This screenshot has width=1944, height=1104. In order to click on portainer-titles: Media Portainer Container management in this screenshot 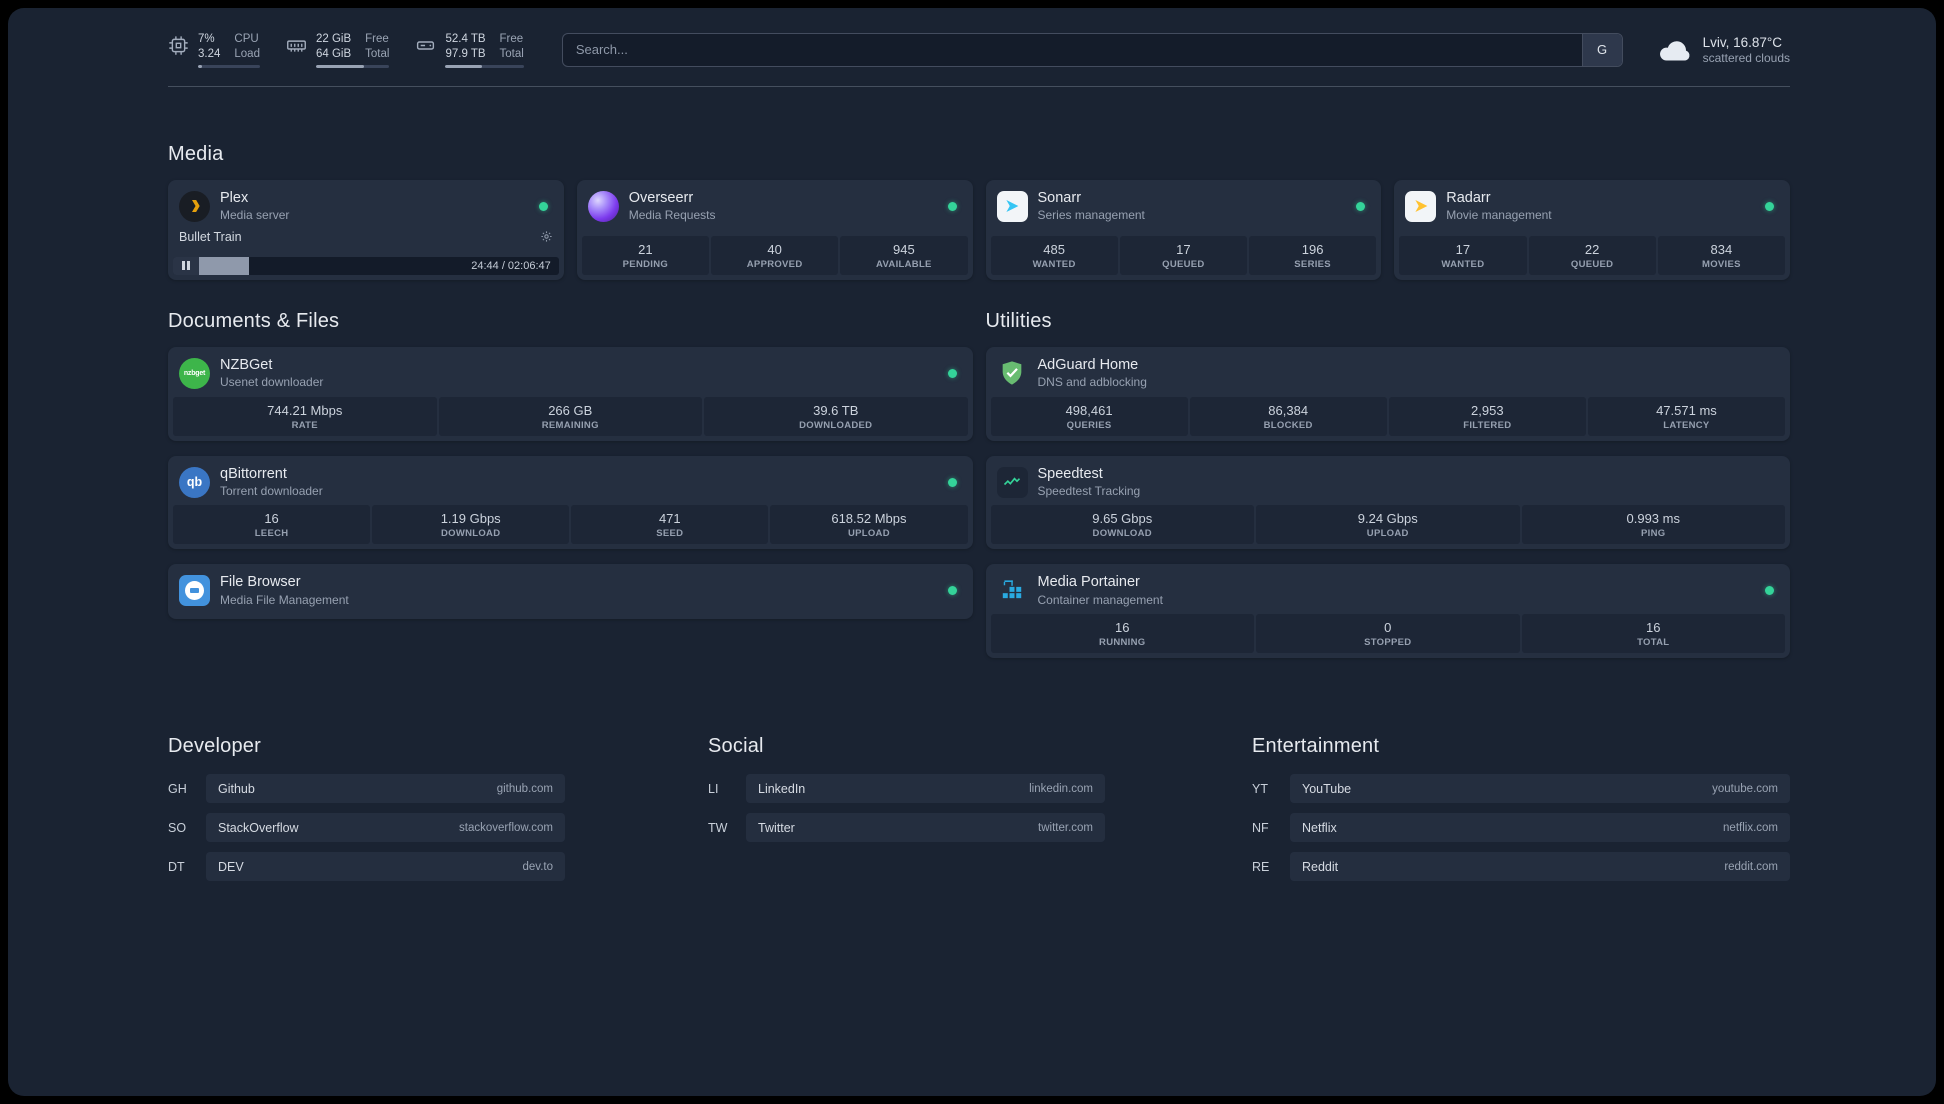, I will do `click(1100, 590)`.